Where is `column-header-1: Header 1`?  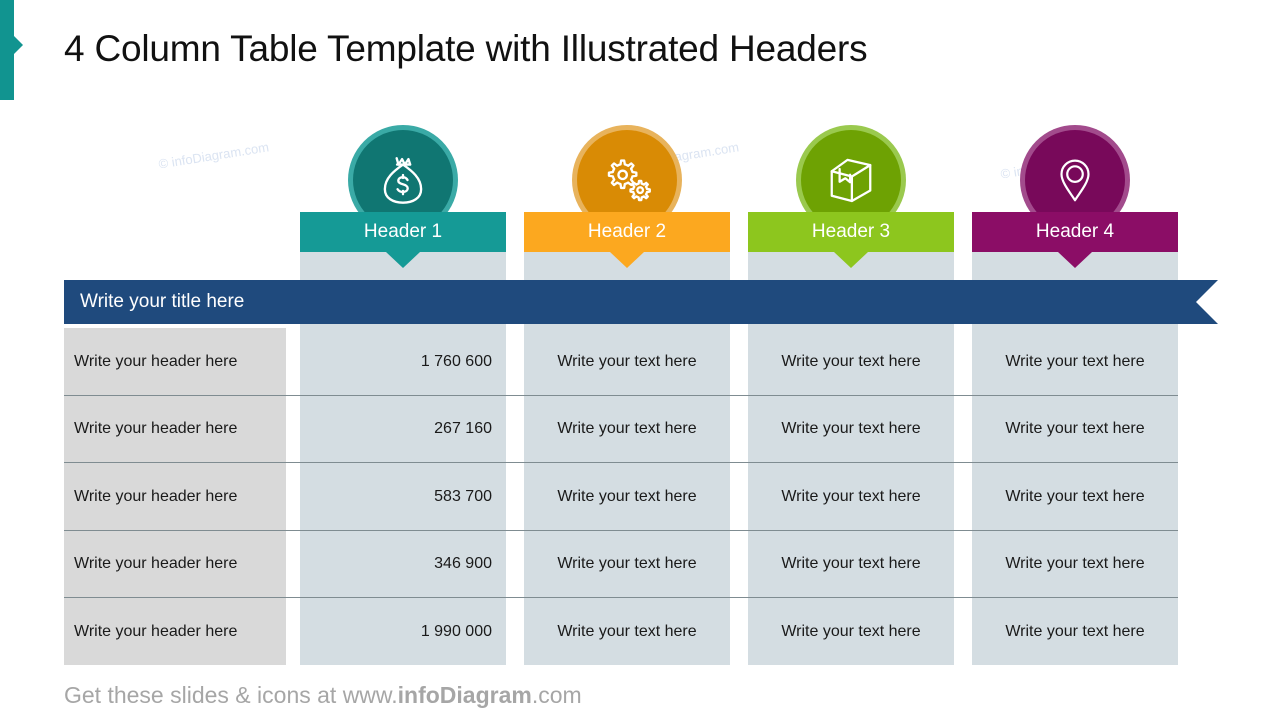
column-header-1: Header 1 is located at coordinates (403, 232).